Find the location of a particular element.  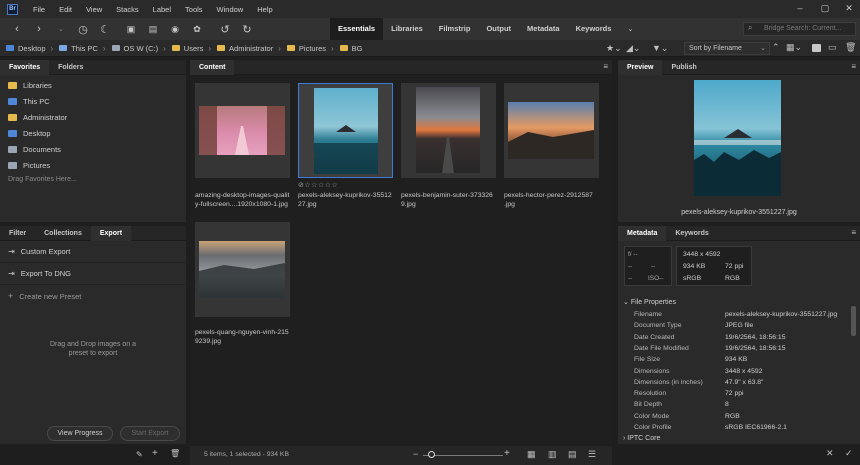

metadata-value: 8 is located at coordinates (727, 406).